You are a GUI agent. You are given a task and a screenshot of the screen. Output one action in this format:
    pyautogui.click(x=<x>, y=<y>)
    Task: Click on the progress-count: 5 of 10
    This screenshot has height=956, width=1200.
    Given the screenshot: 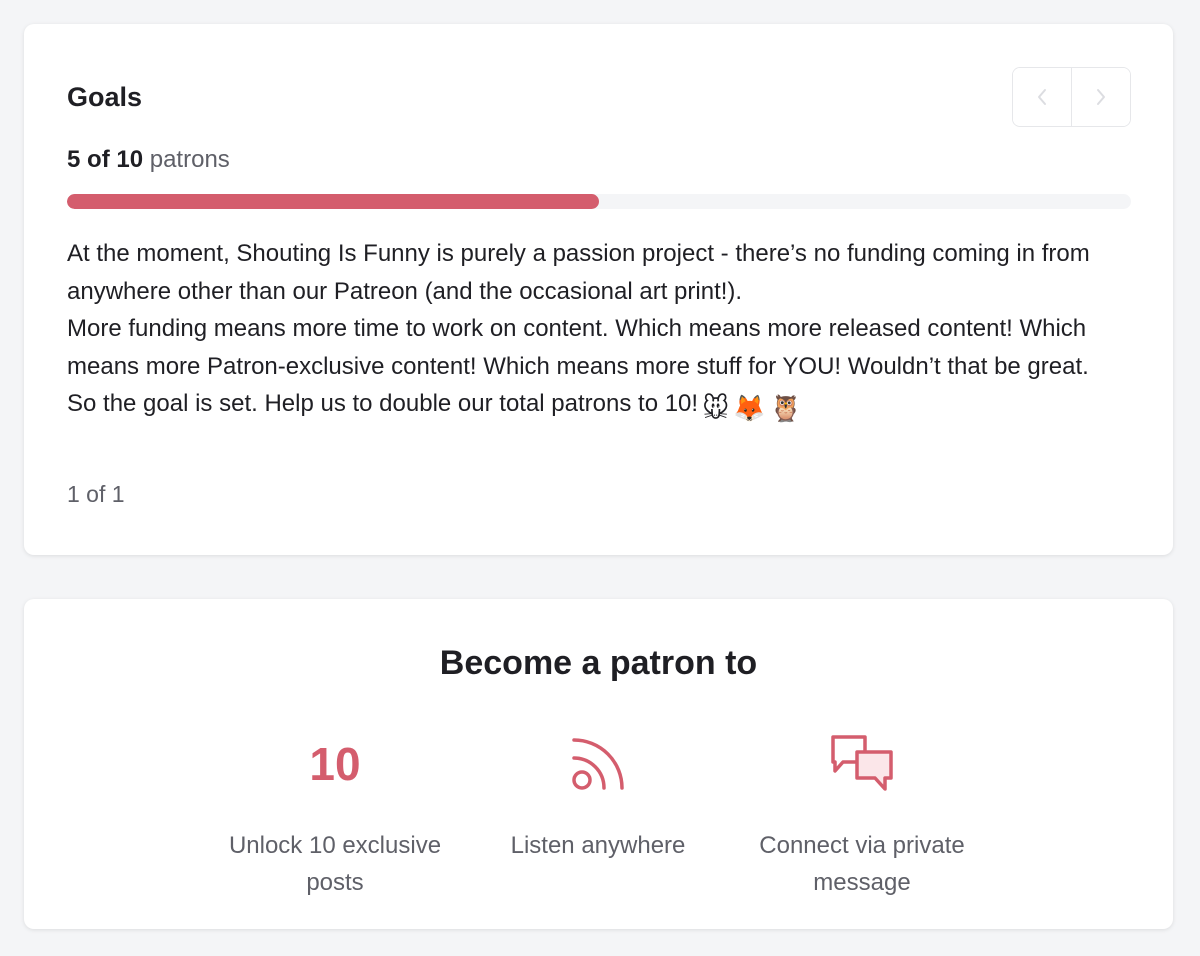 What is the action you would take?
    pyautogui.click(x=105, y=159)
    